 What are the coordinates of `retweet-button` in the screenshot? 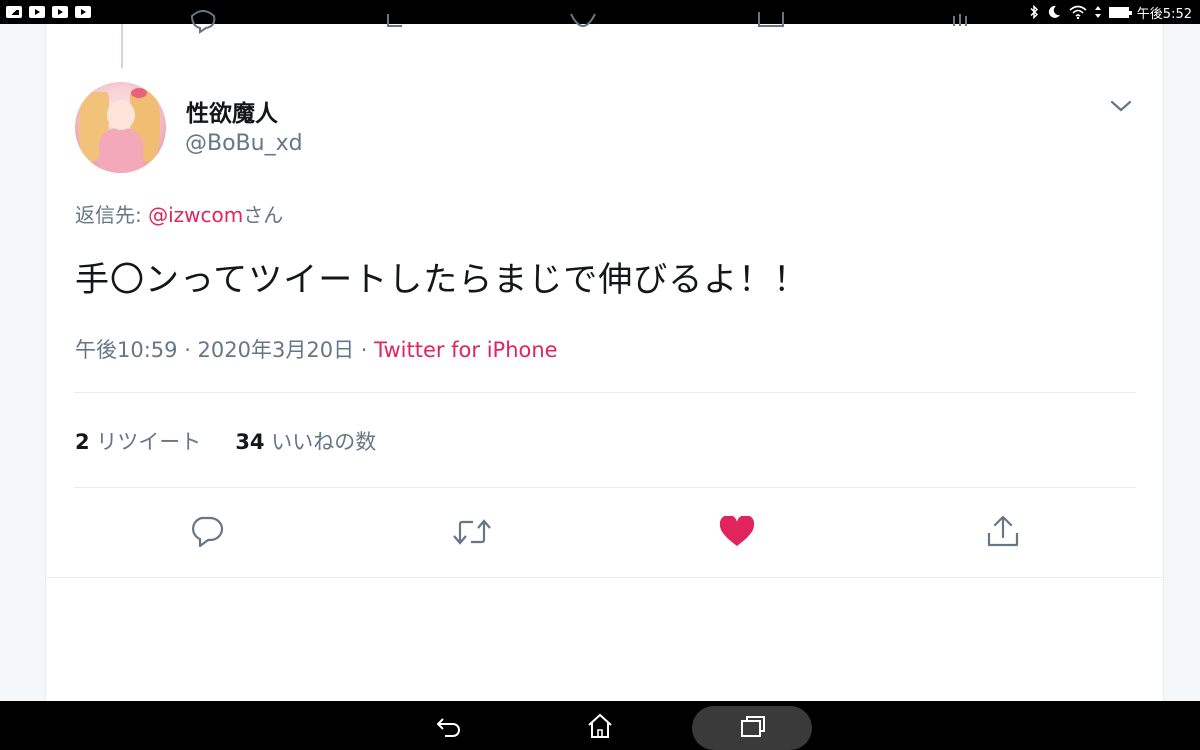 It's located at (472, 534).